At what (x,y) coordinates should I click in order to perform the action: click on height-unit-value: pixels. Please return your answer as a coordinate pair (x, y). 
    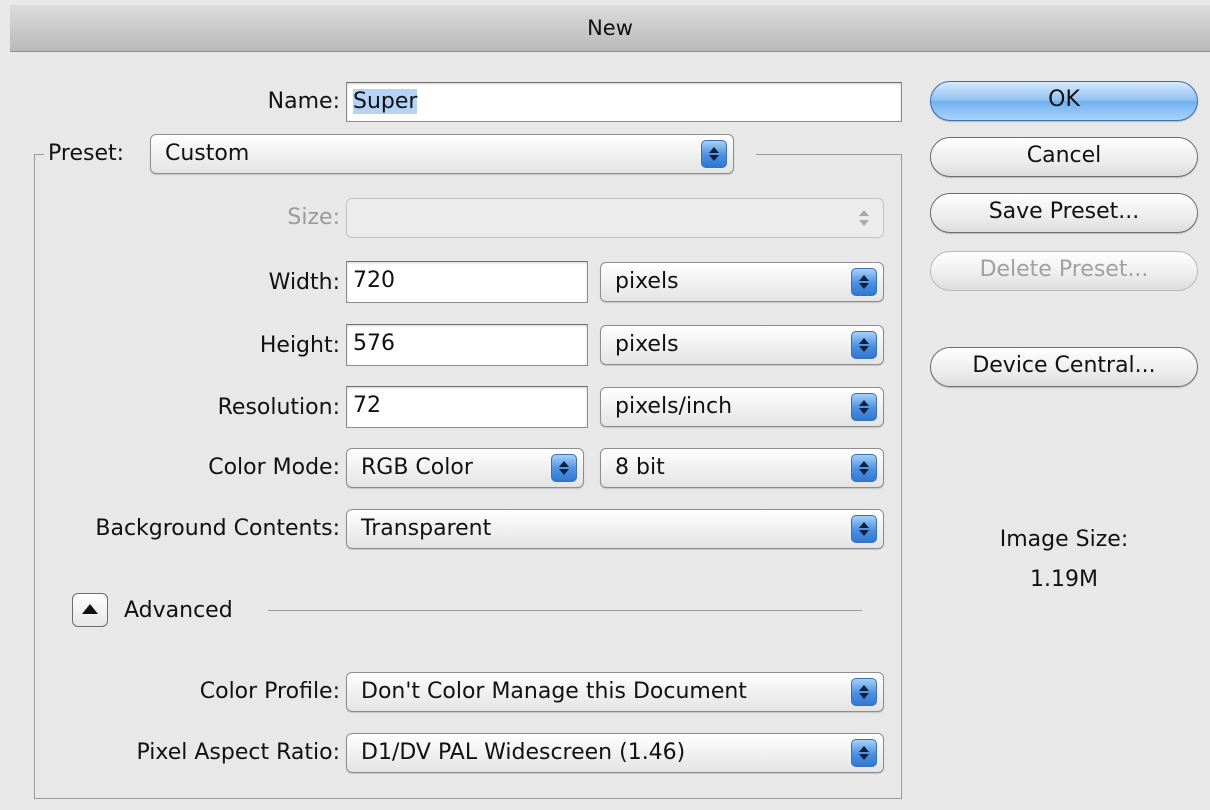
    Looking at the image, I should click on (647, 344).